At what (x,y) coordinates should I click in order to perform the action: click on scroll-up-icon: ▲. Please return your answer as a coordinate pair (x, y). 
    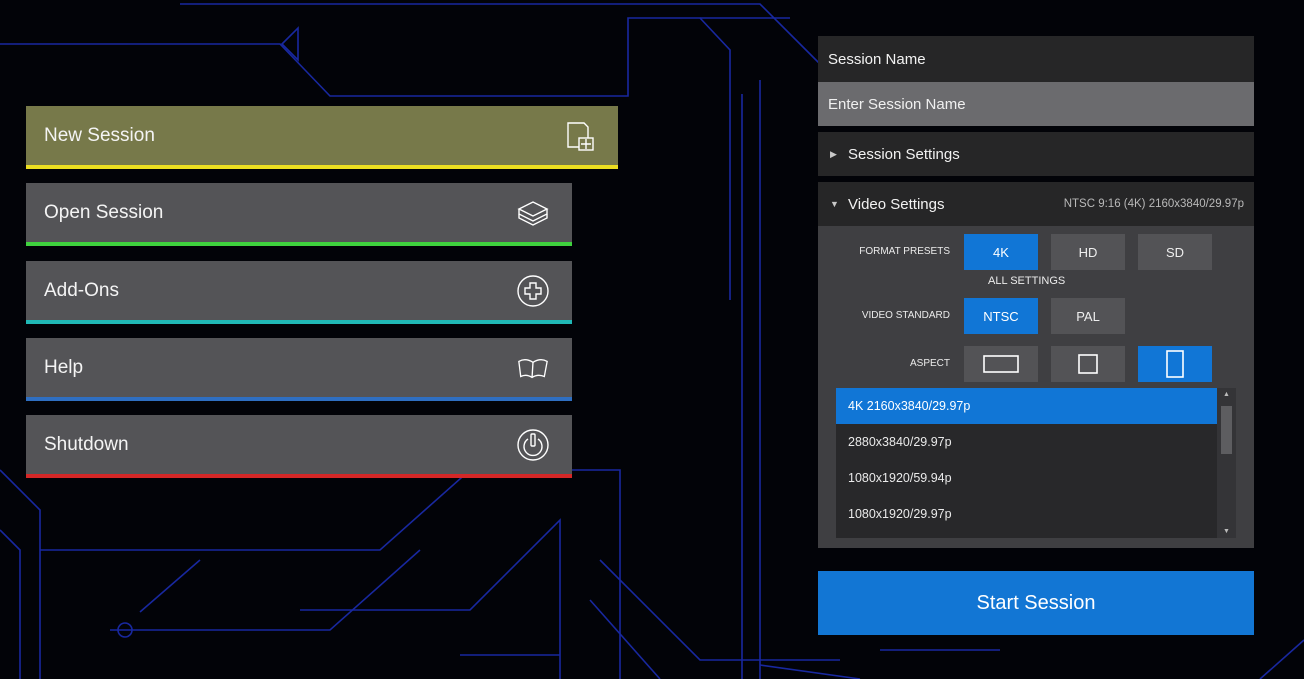
    Looking at the image, I should click on (1226, 394).